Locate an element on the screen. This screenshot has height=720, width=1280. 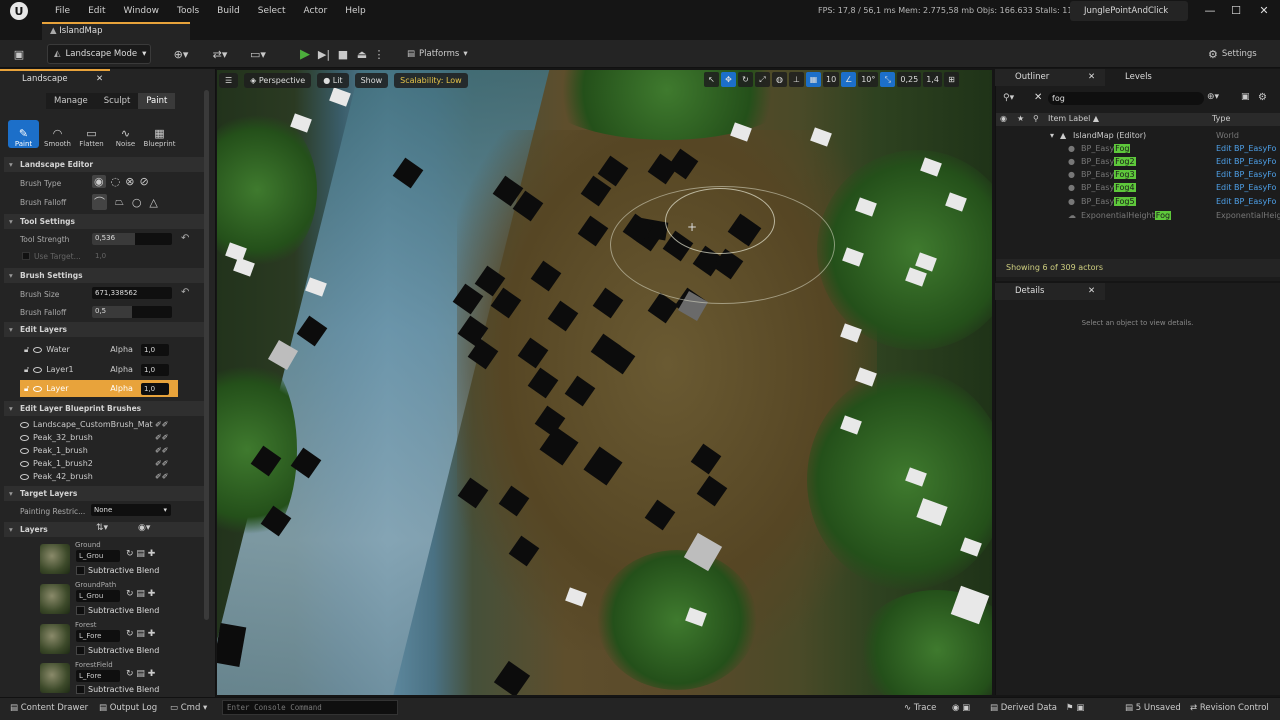
falloff-spherical-icon: ○ is located at coordinates (137, 202).